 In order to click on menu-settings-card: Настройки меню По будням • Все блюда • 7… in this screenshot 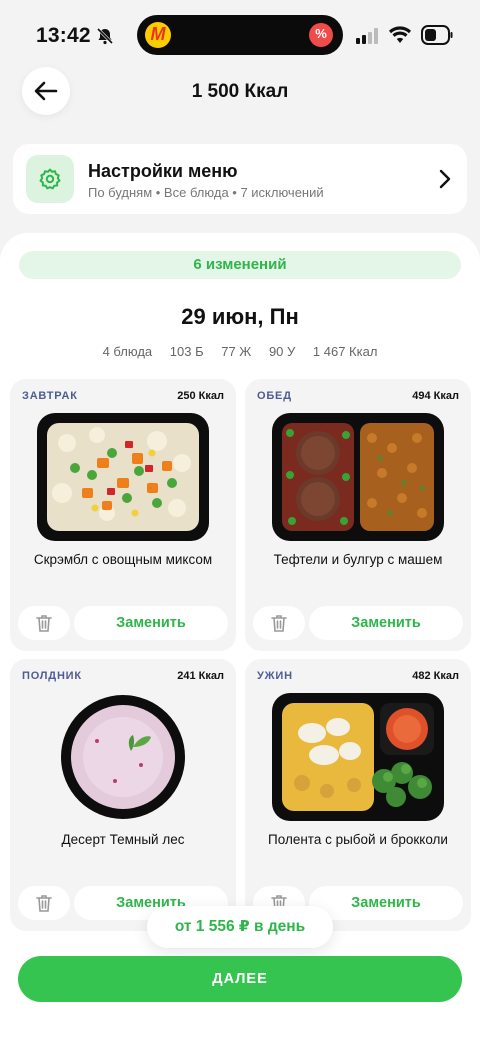, I will do `click(240, 179)`.